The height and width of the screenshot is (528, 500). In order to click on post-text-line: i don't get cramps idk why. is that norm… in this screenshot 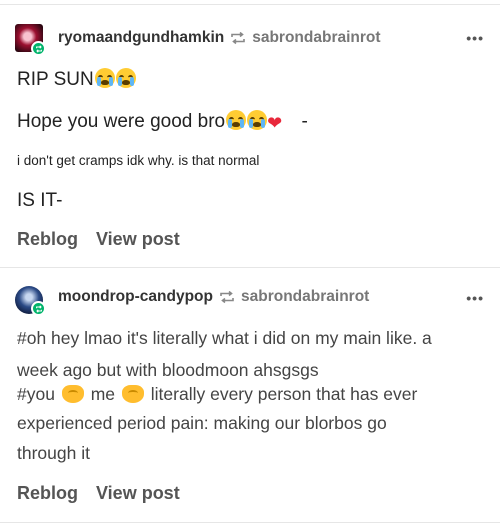, I will do `click(138, 160)`.